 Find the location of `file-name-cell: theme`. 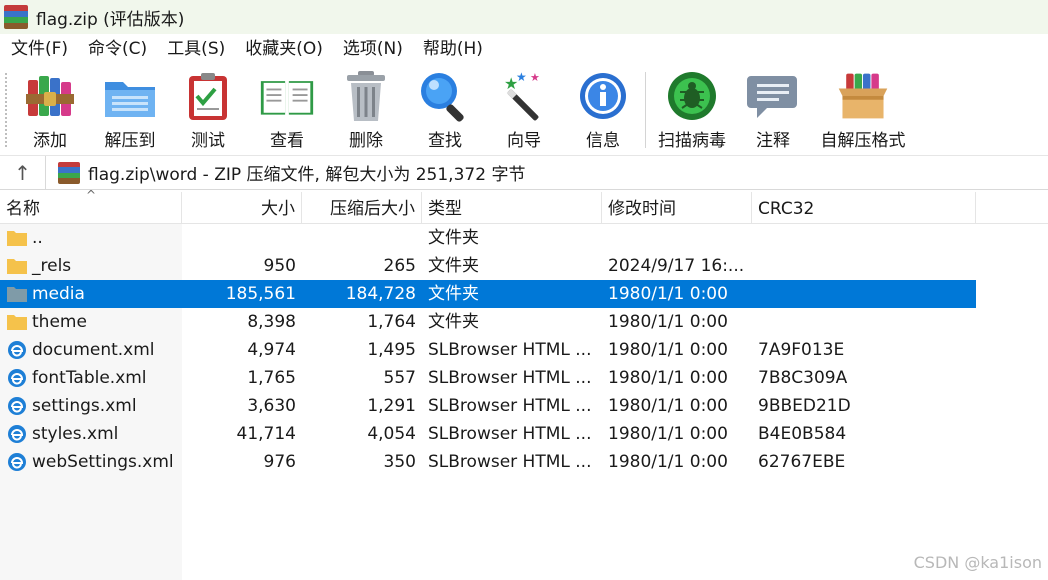

file-name-cell: theme is located at coordinates (94, 322).